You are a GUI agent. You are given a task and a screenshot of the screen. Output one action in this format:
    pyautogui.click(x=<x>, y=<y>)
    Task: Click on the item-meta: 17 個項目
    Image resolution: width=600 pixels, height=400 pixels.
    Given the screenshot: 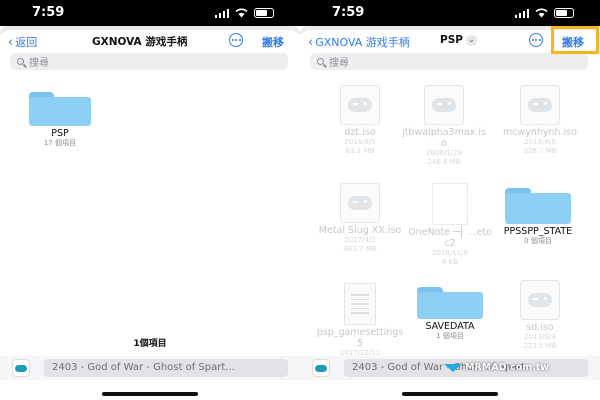 What is the action you would take?
    pyautogui.click(x=60, y=143)
    